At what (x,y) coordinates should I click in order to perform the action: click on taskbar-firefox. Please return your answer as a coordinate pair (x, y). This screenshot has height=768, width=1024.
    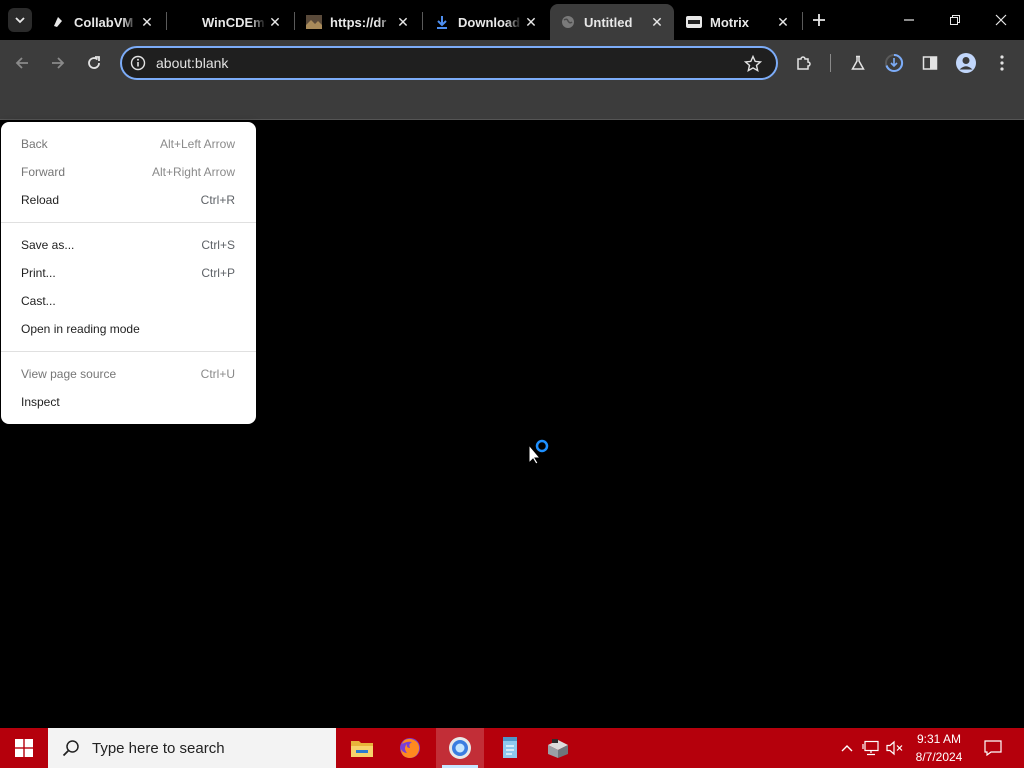
    Looking at the image, I should click on (410, 748).